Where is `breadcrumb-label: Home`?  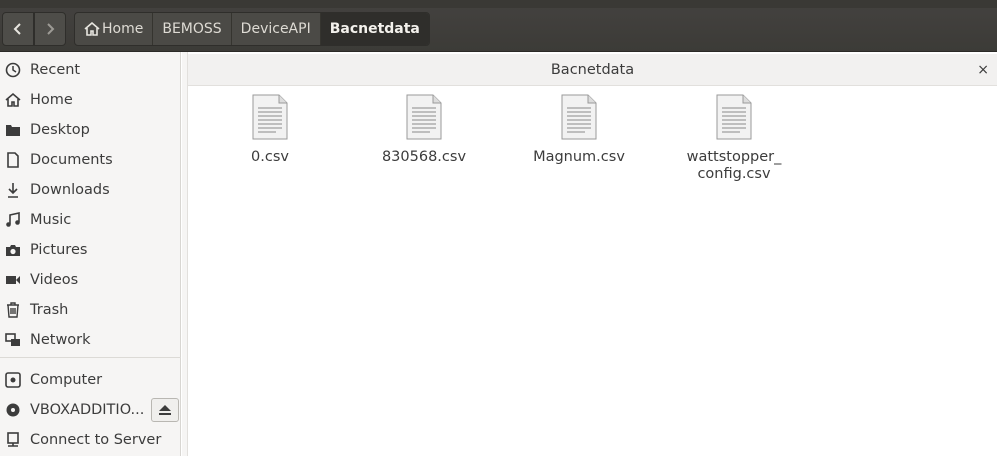 breadcrumb-label: Home is located at coordinates (123, 29).